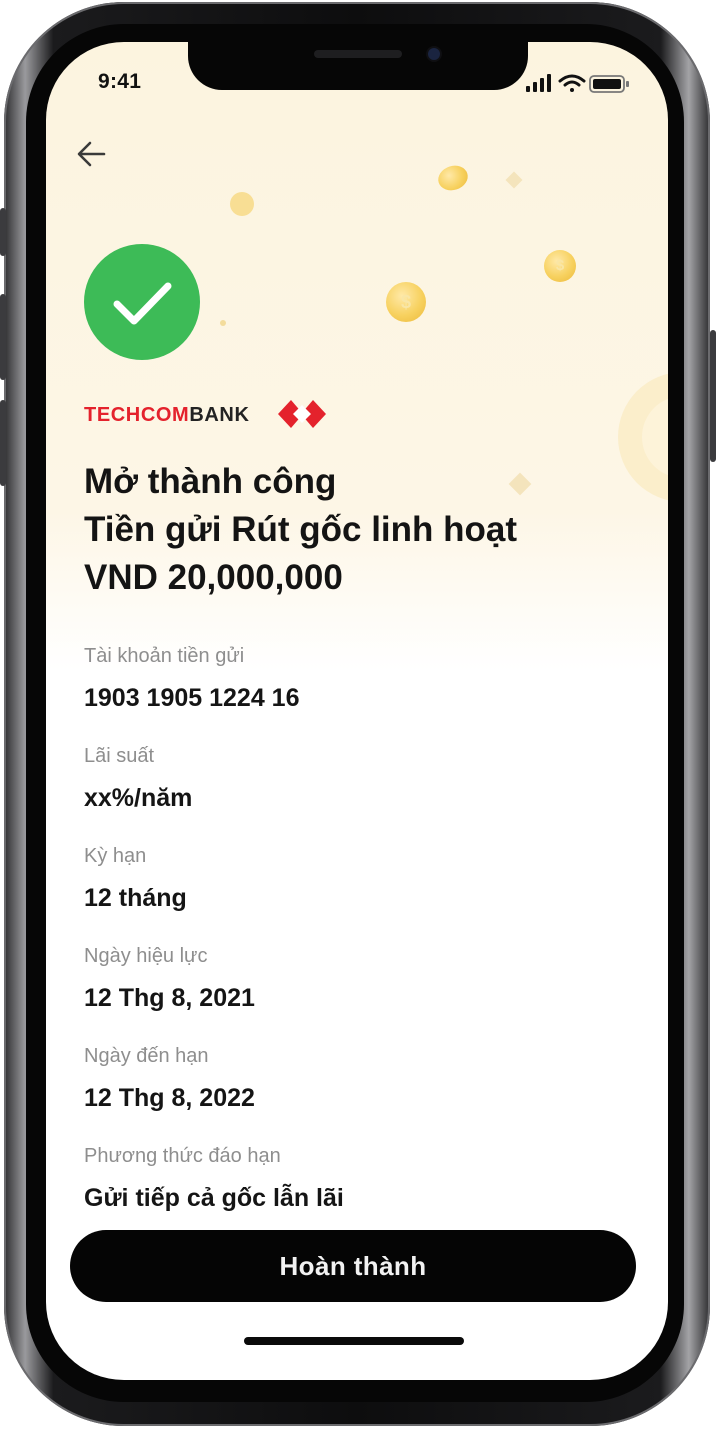  I want to click on done-button: Hoàn thành, so click(353, 1266).